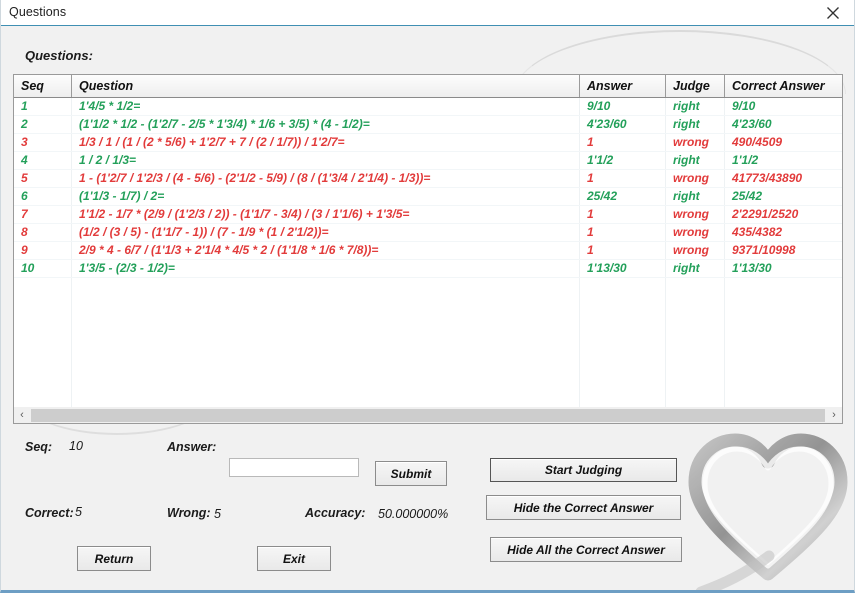  What do you see at coordinates (43, 232) in the screenshot?
I see `cell-seq: 8` at bounding box center [43, 232].